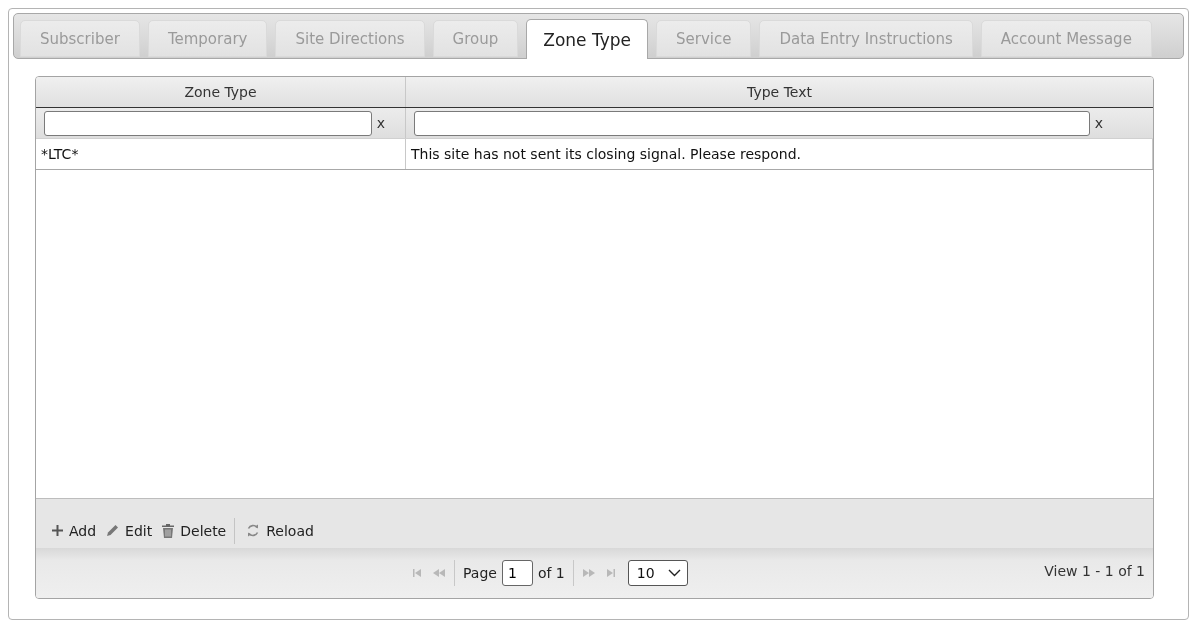  What do you see at coordinates (657, 573) in the screenshot?
I see `page-size-select: 10` at bounding box center [657, 573].